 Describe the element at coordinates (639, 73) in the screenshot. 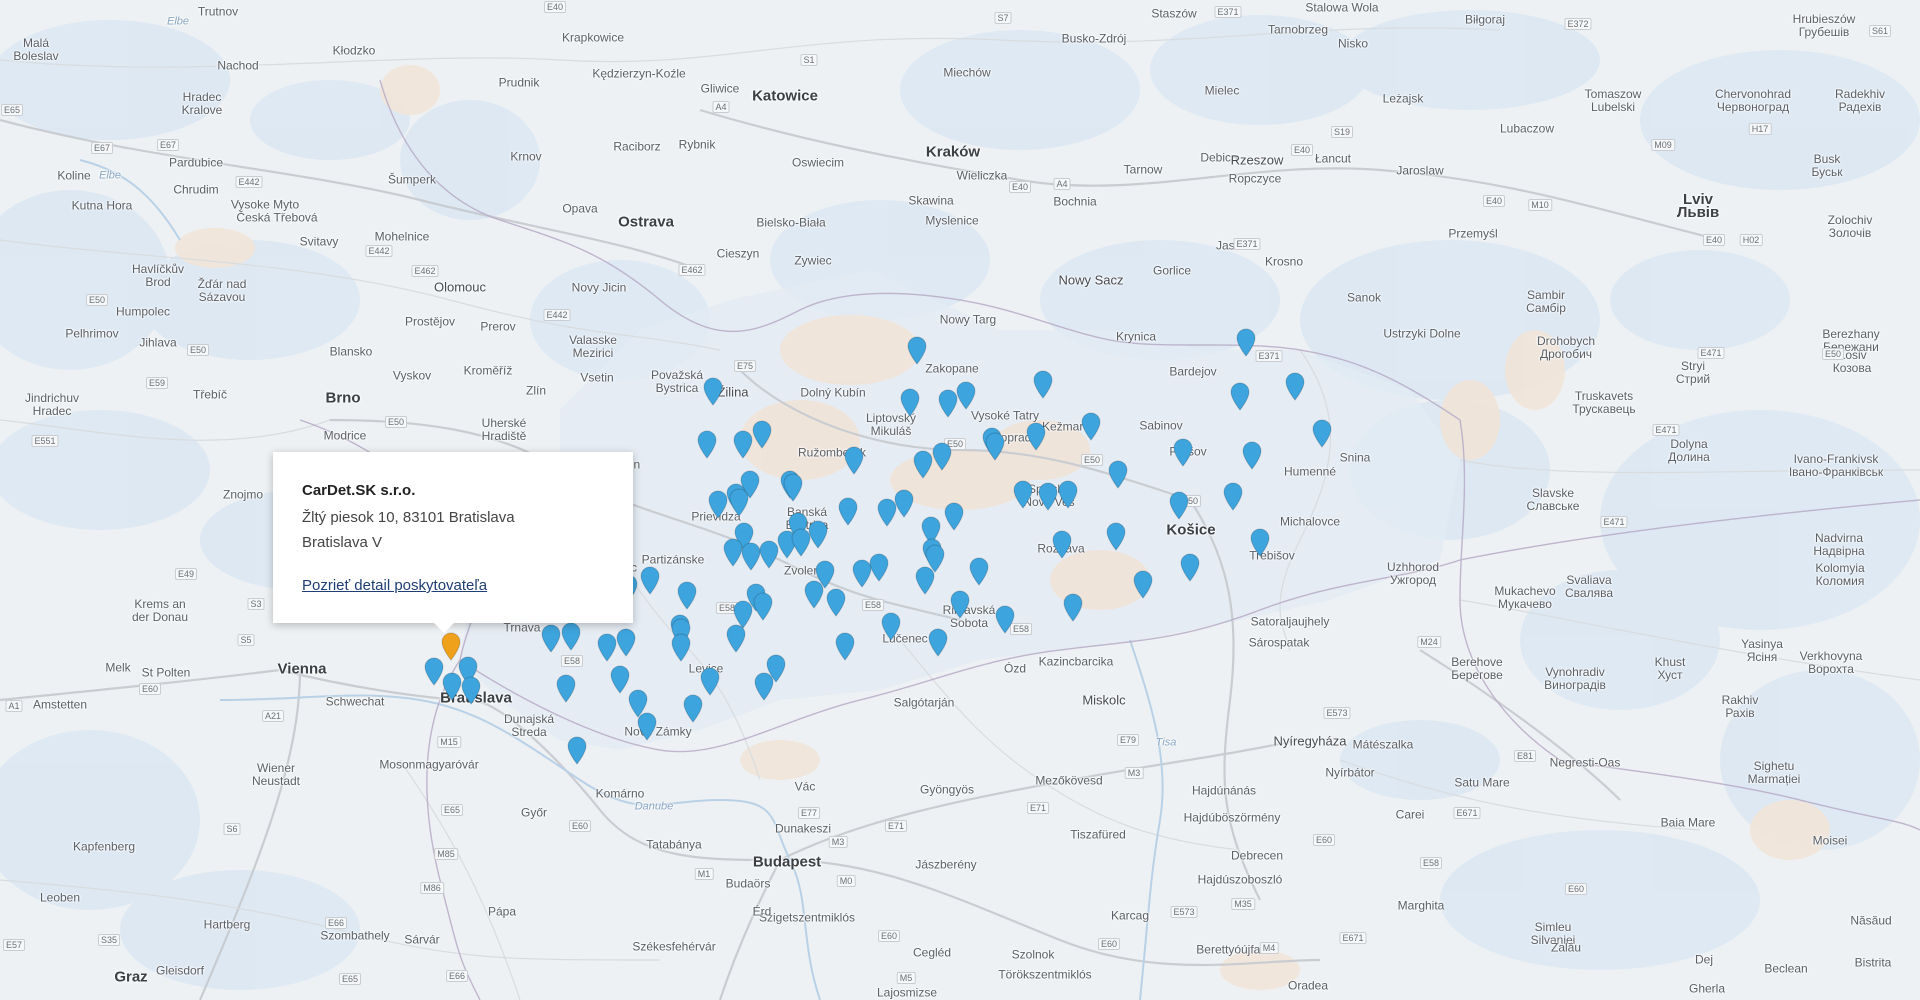

I see `city-label: Kędzierzyn-Koźle` at that location.